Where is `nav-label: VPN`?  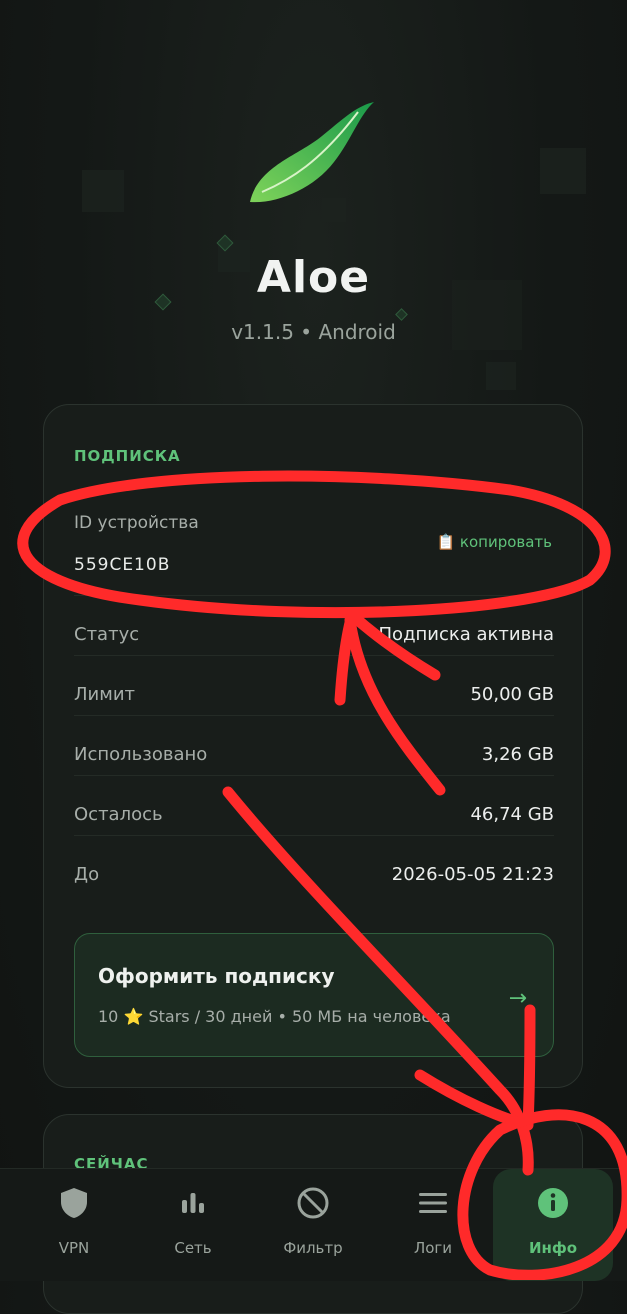
nav-label: VPN is located at coordinates (74, 1248).